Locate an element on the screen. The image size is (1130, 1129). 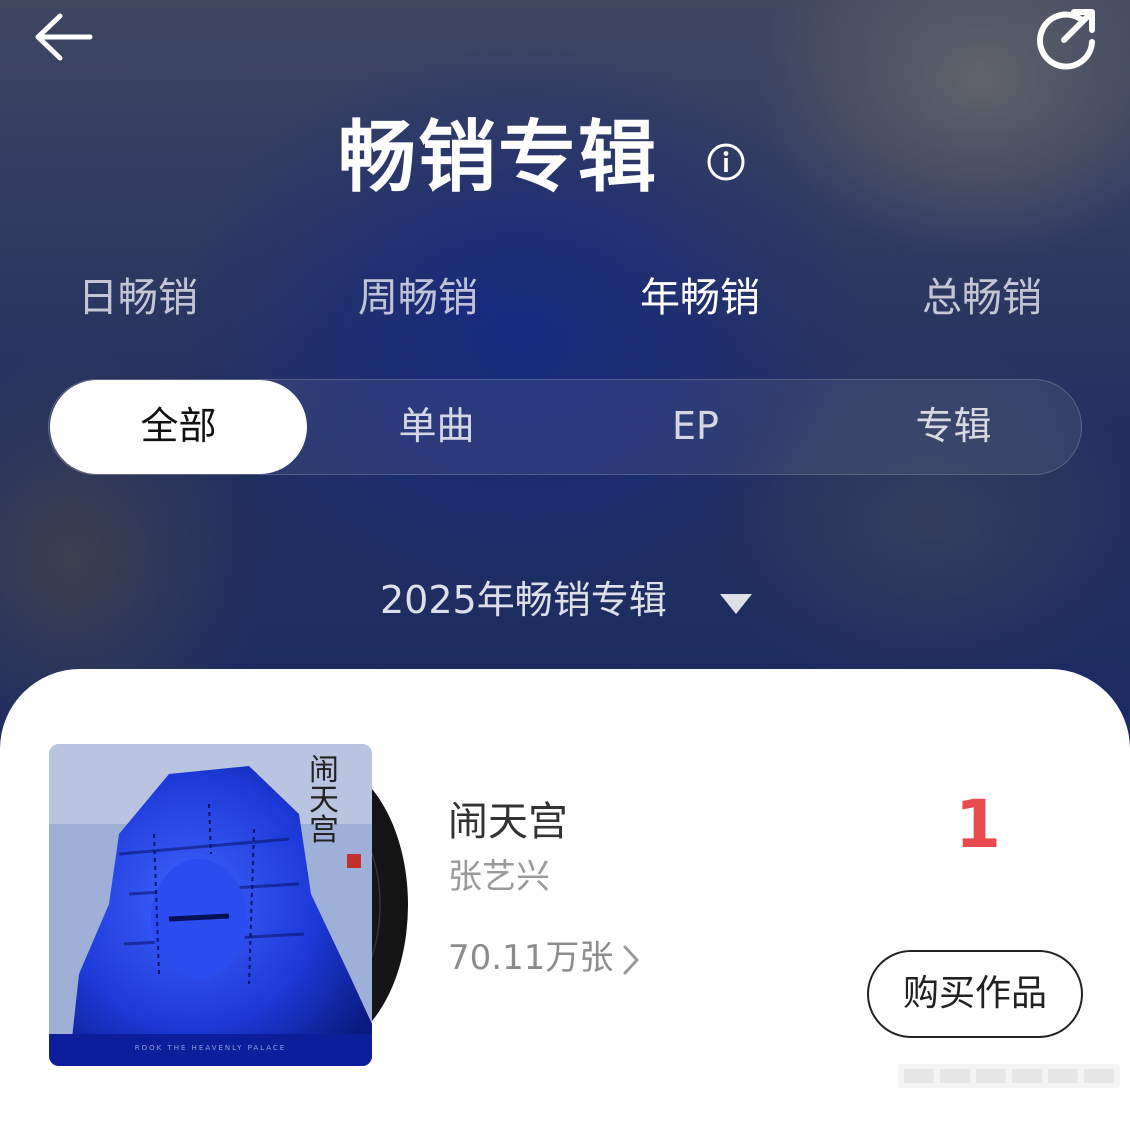
chevron-right-icon is located at coordinates (631, 960).